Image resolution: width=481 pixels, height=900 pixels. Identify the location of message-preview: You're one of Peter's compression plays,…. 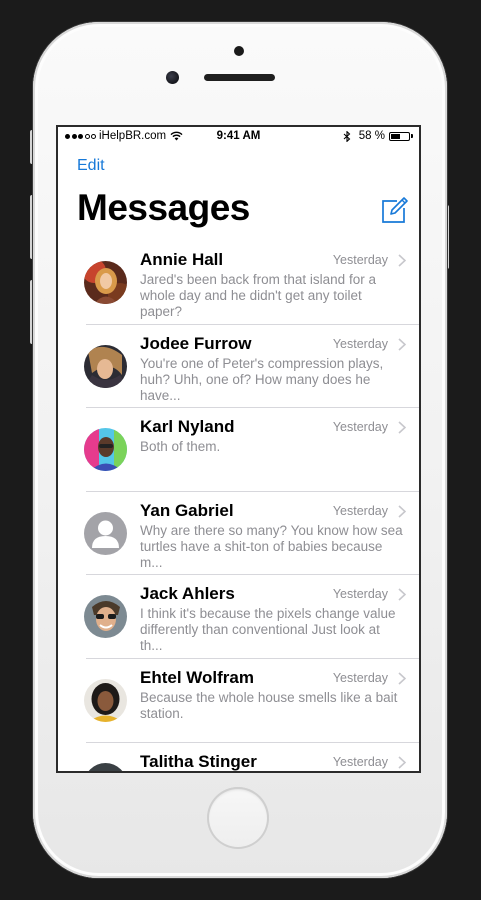
(262, 379).